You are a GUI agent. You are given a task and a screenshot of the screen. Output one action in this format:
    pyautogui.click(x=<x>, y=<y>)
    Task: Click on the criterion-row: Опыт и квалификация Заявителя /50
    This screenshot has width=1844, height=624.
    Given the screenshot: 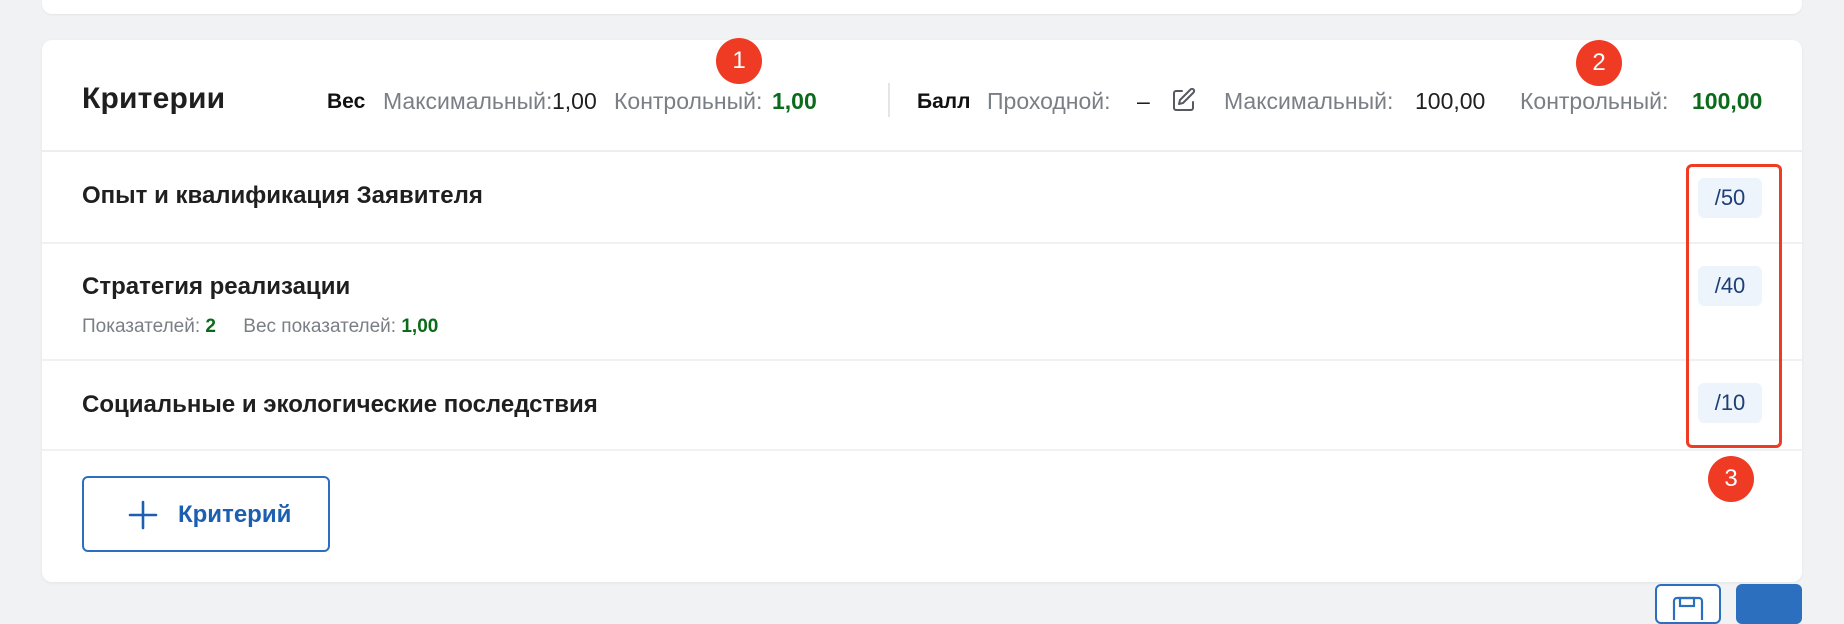 What is the action you would take?
    pyautogui.click(x=922, y=198)
    